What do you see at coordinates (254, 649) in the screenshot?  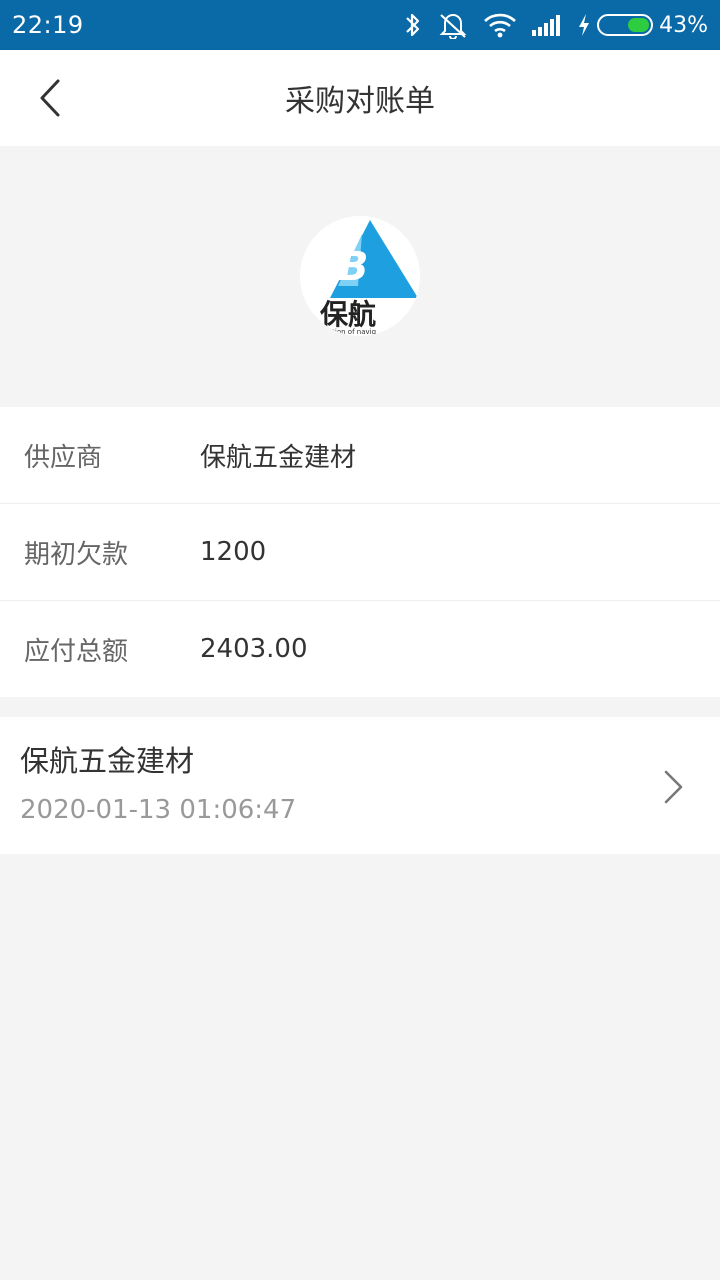 I see `info-value: 2403.00` at bounding box center [254, 649].